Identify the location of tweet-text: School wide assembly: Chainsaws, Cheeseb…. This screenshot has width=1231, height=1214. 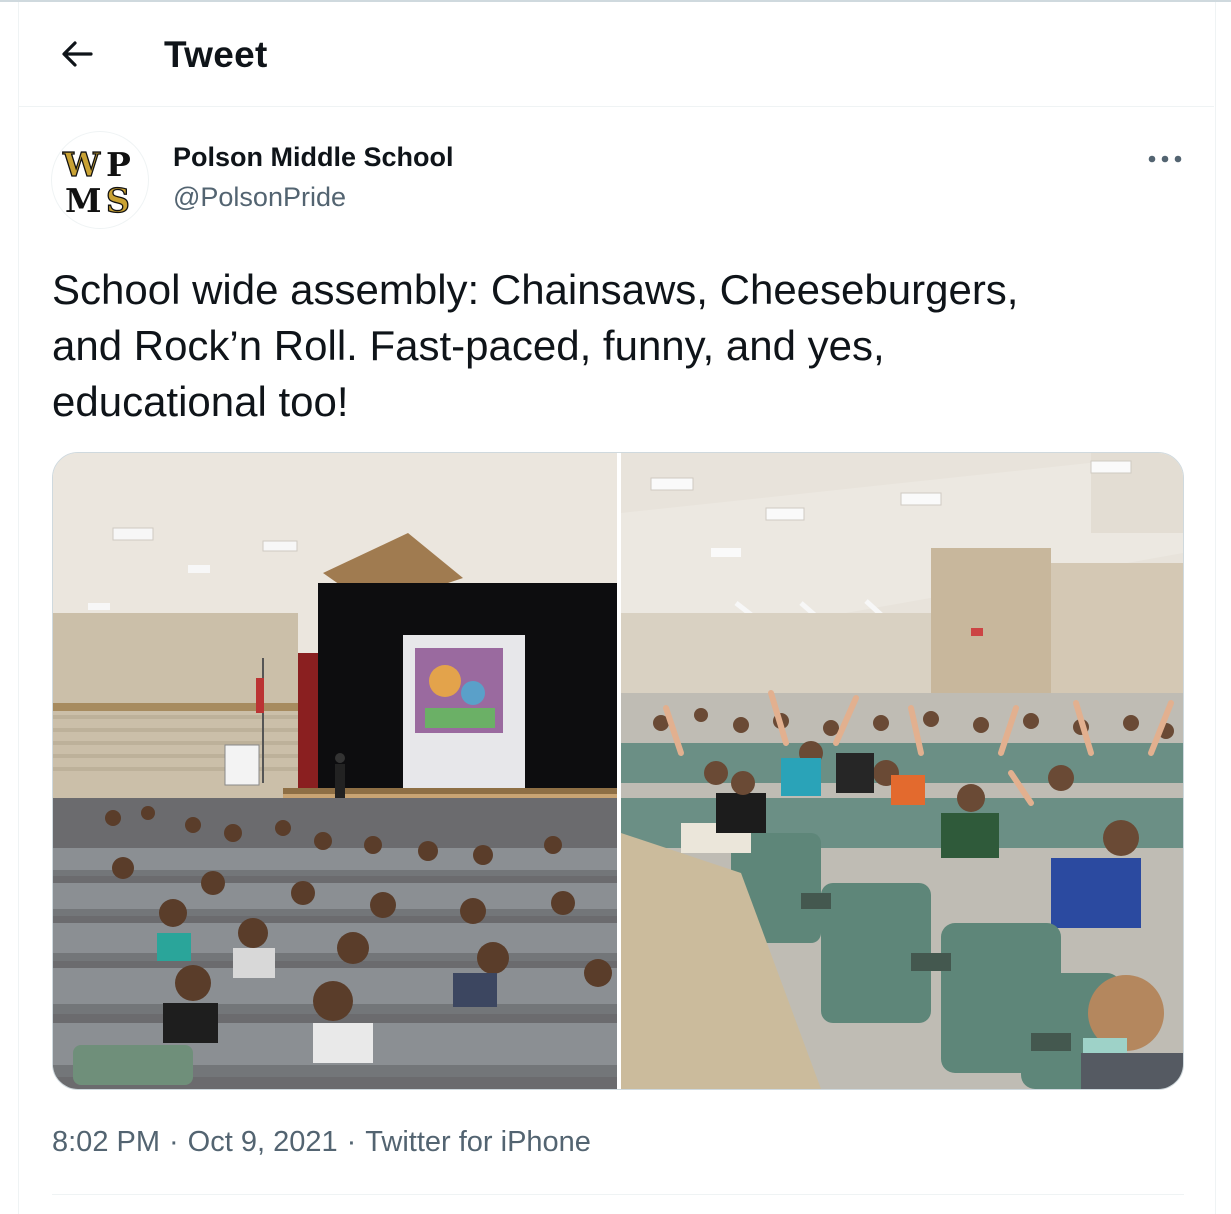
(622, 346).